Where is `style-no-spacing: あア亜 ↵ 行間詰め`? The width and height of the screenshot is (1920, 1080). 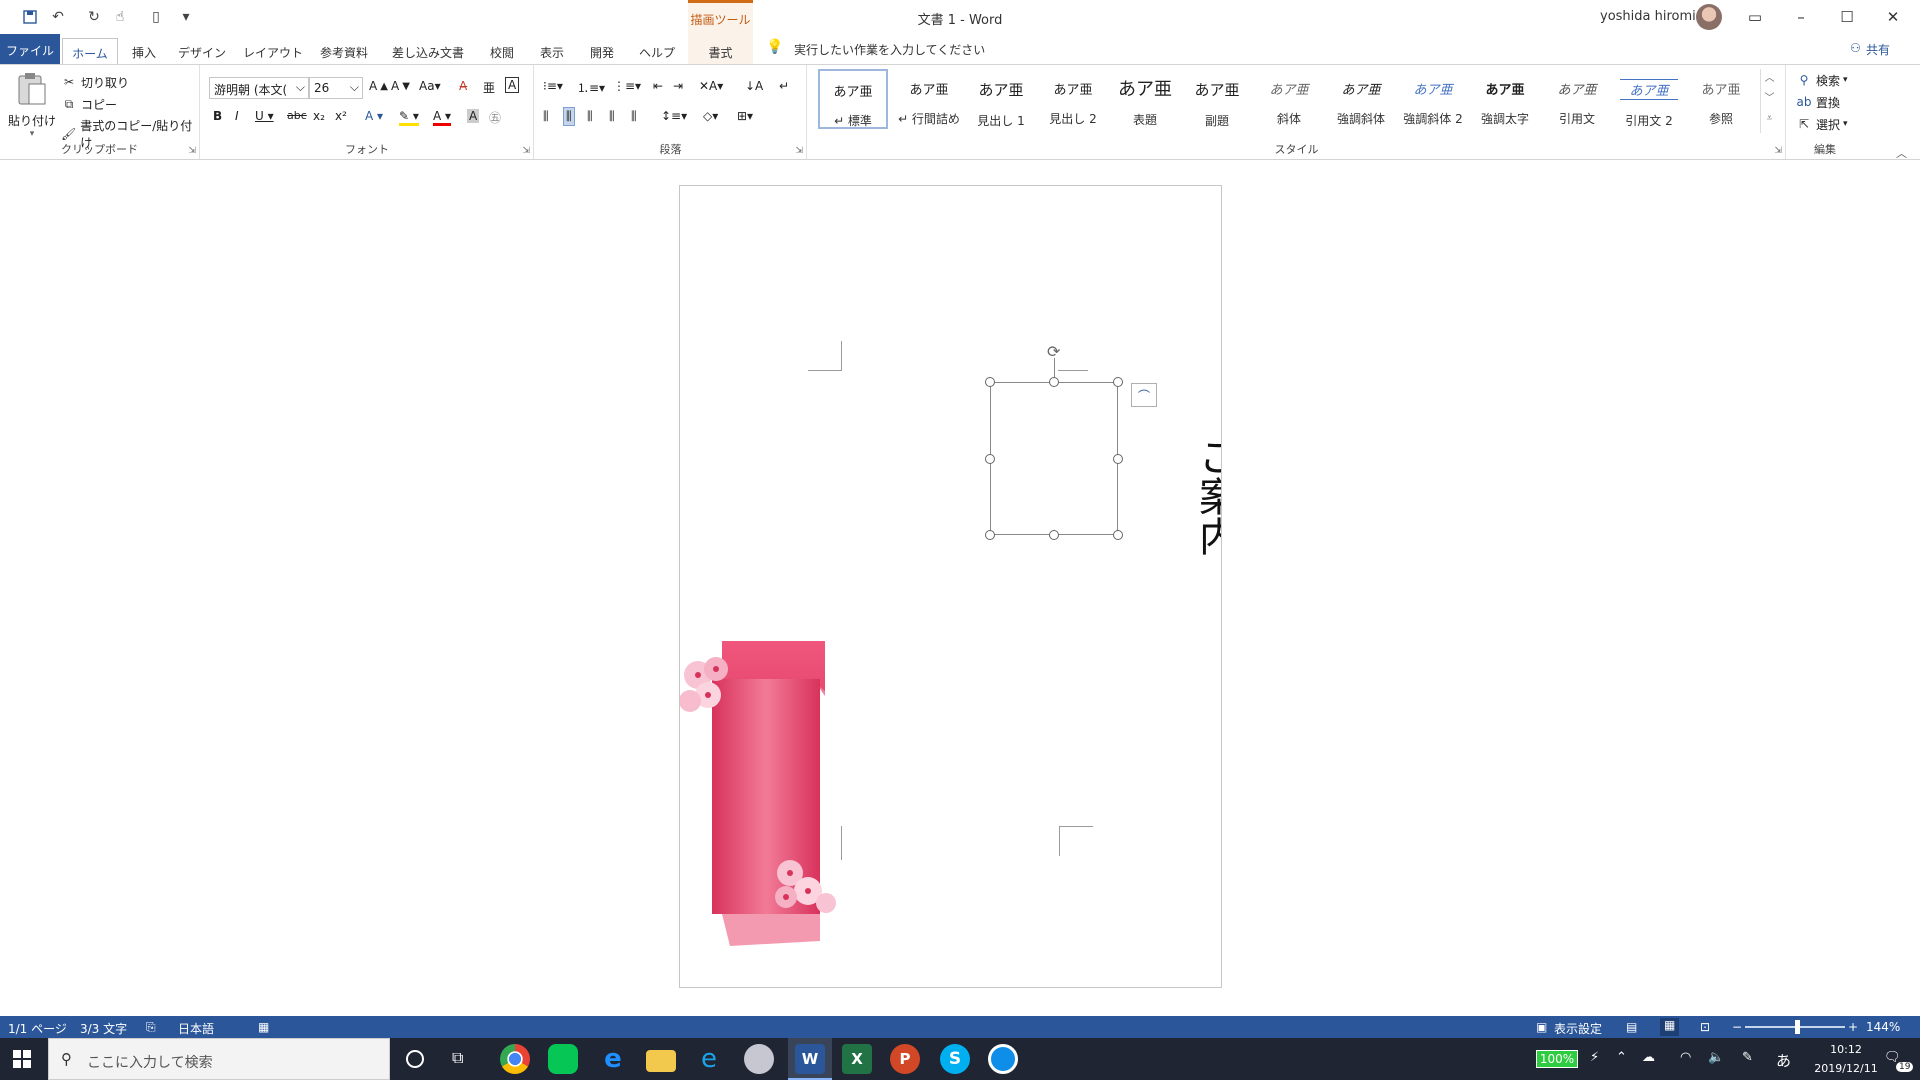 style-no-spacing: あア亜 ↵ 行間詰め is located at coordinates (929, 99).